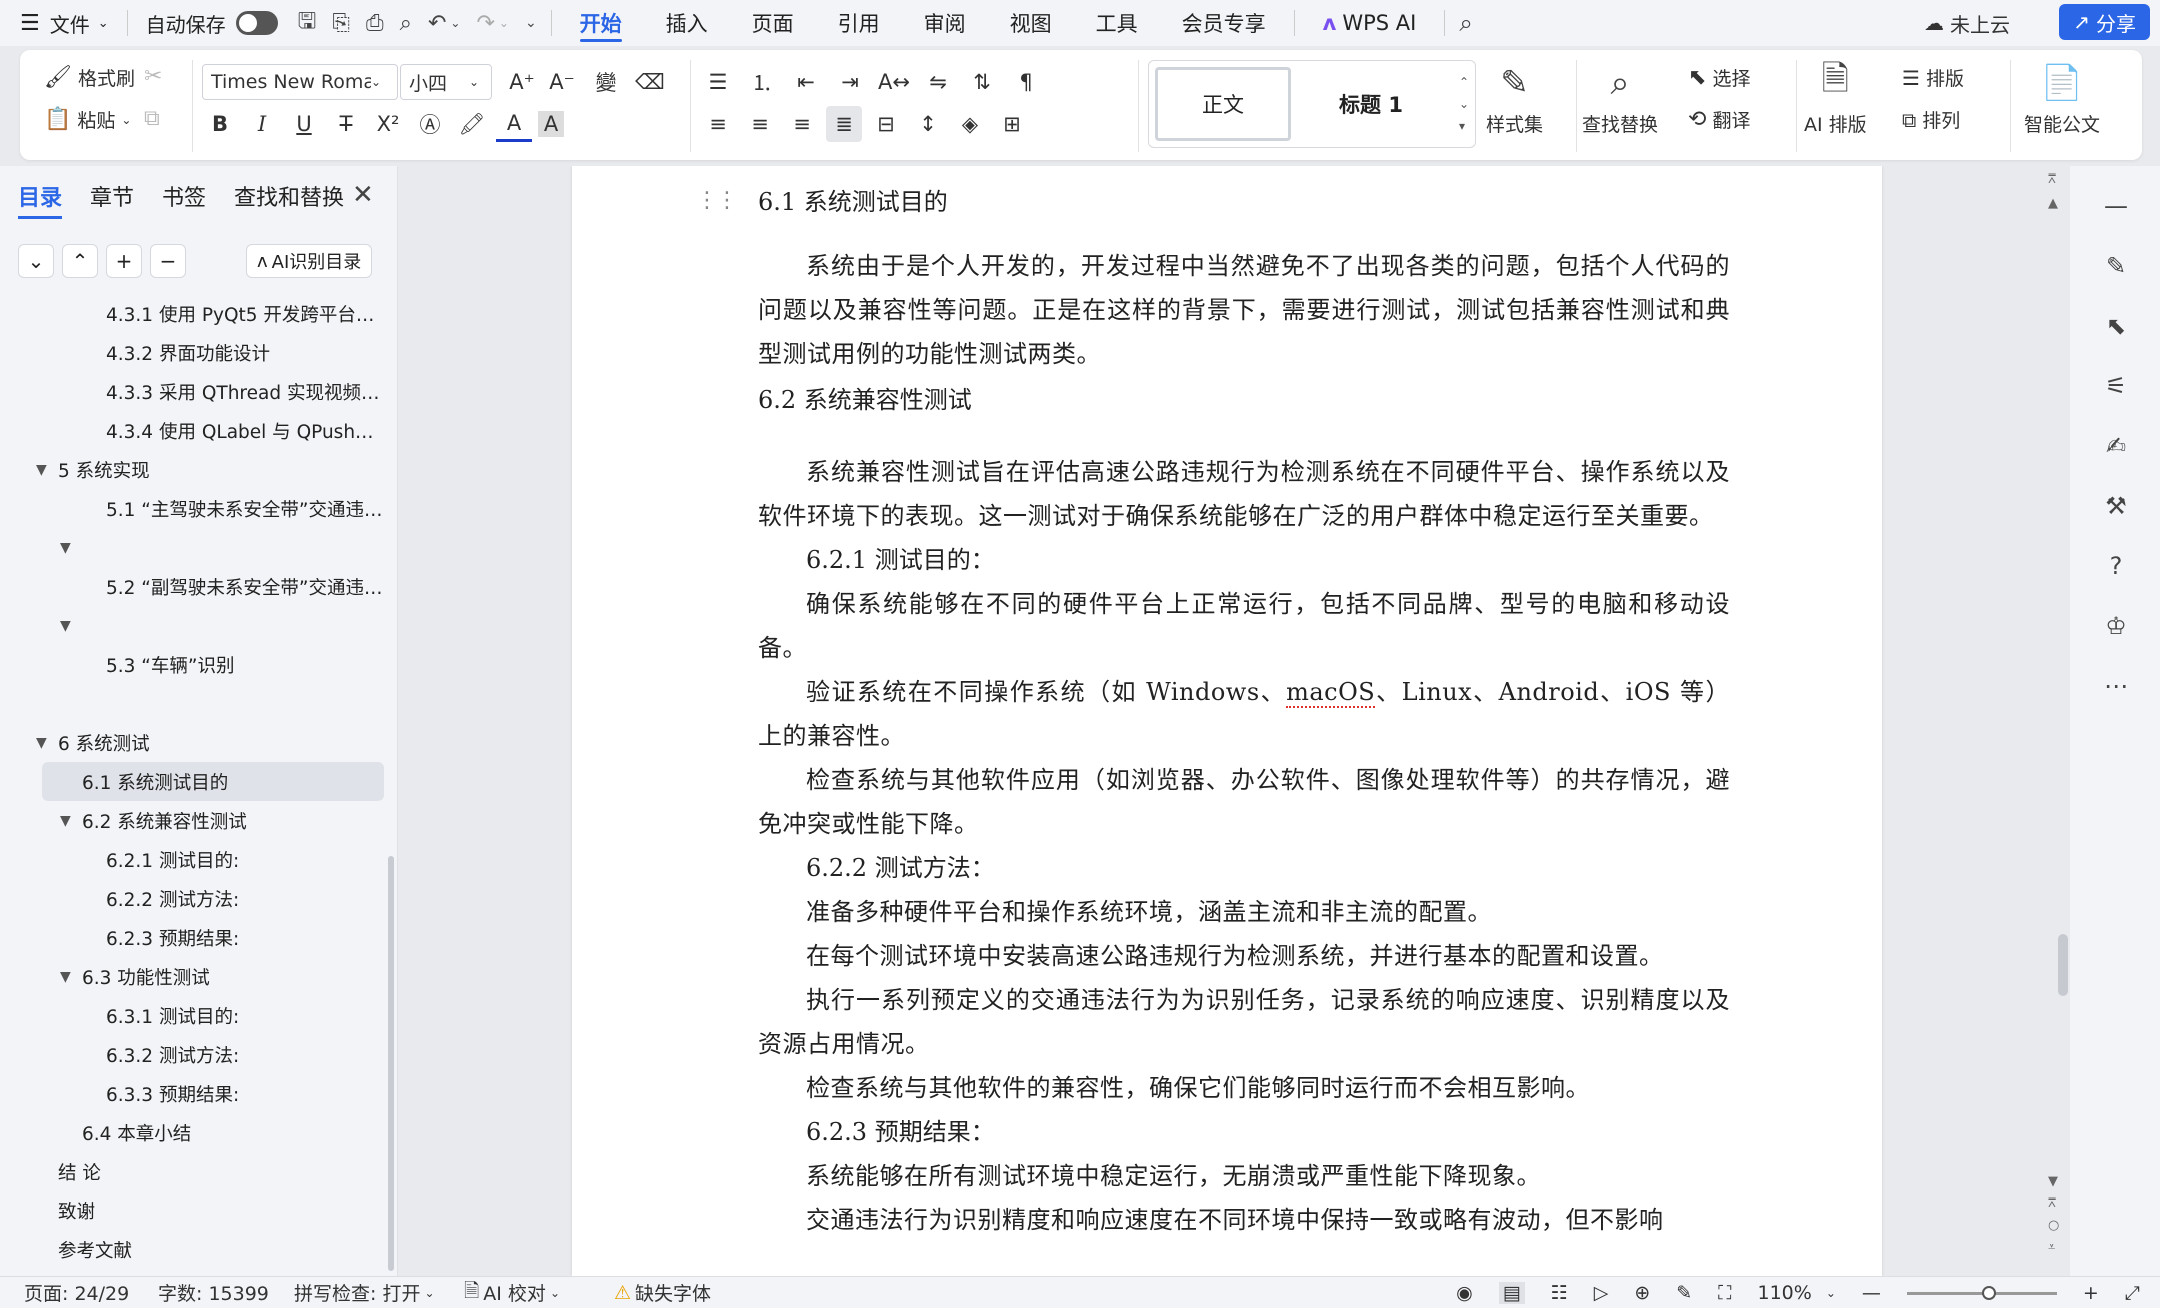 This screenshot has width=2160, height=1308. What do you see at coordinates (2116, 686) in the screenshot?
I see `more-icon: ⋯` at bounding box center [2116, 686].